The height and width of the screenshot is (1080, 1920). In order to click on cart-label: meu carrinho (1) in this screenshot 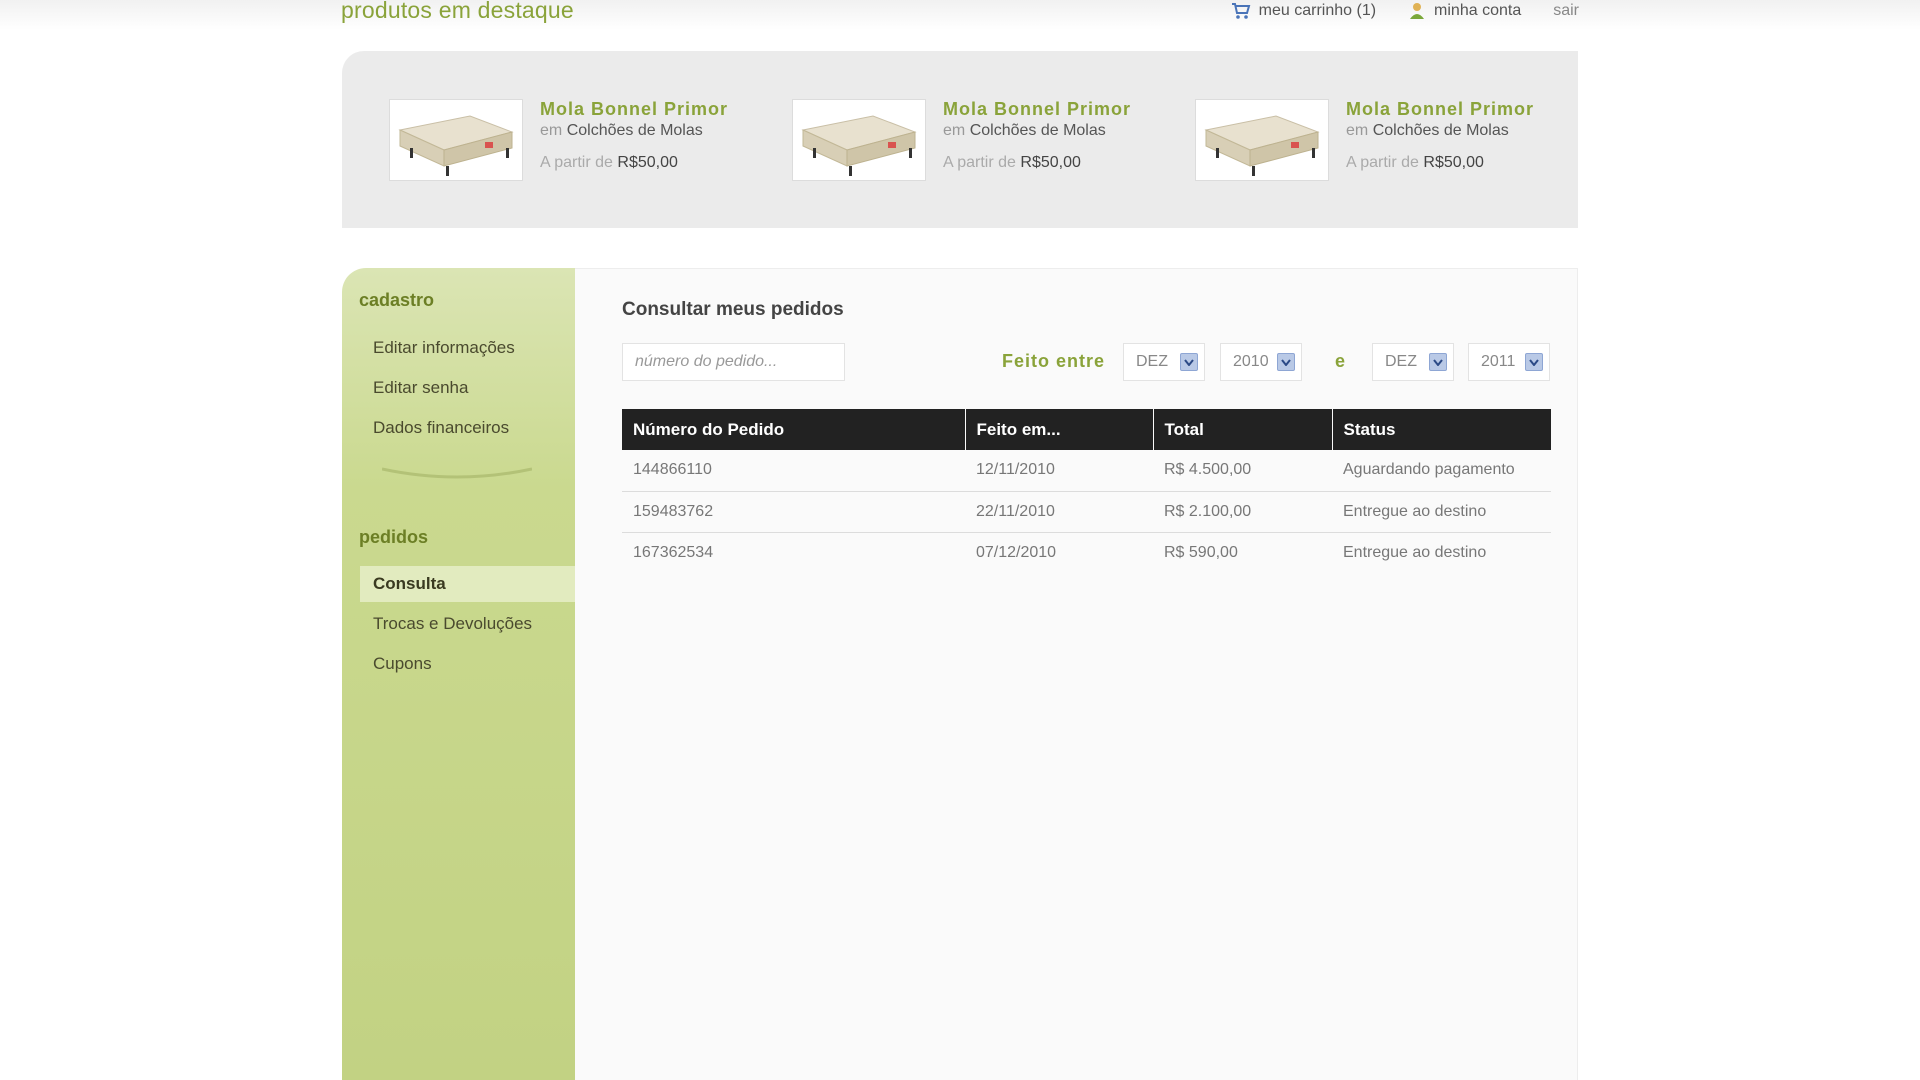, I will do `click(1317, 10)`.